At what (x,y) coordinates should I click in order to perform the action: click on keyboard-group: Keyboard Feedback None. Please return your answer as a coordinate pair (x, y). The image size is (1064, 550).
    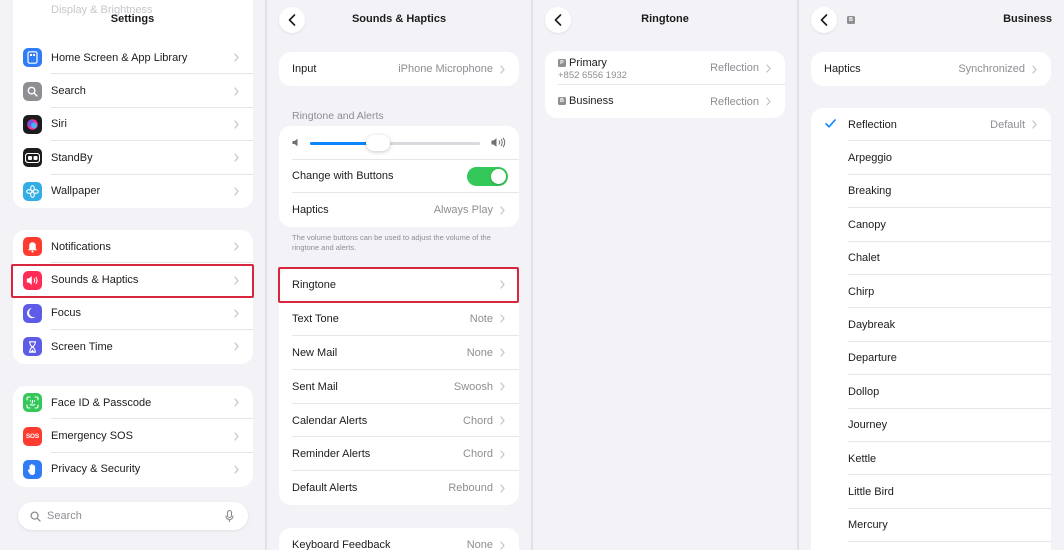
    Looking at the image, I should click on (399, 539).